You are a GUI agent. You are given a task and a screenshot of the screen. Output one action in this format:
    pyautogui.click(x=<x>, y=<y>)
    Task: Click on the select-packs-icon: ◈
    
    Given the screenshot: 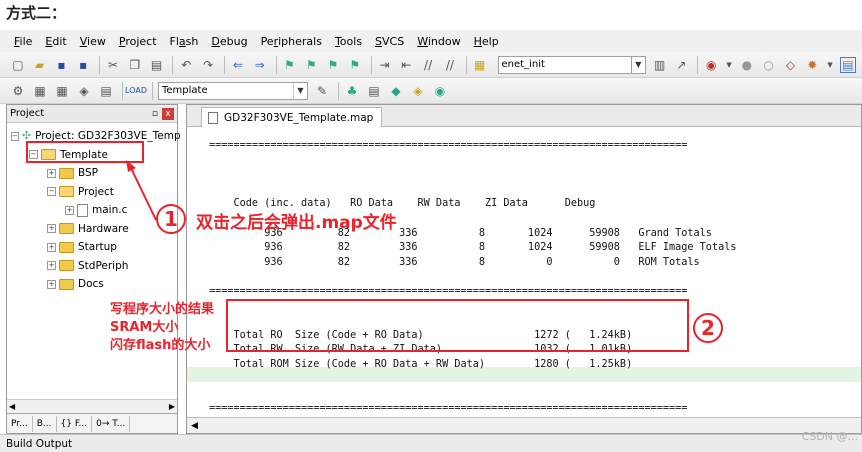 What is the action you would take?
    pyautogui.click(x=418, y=91)
    